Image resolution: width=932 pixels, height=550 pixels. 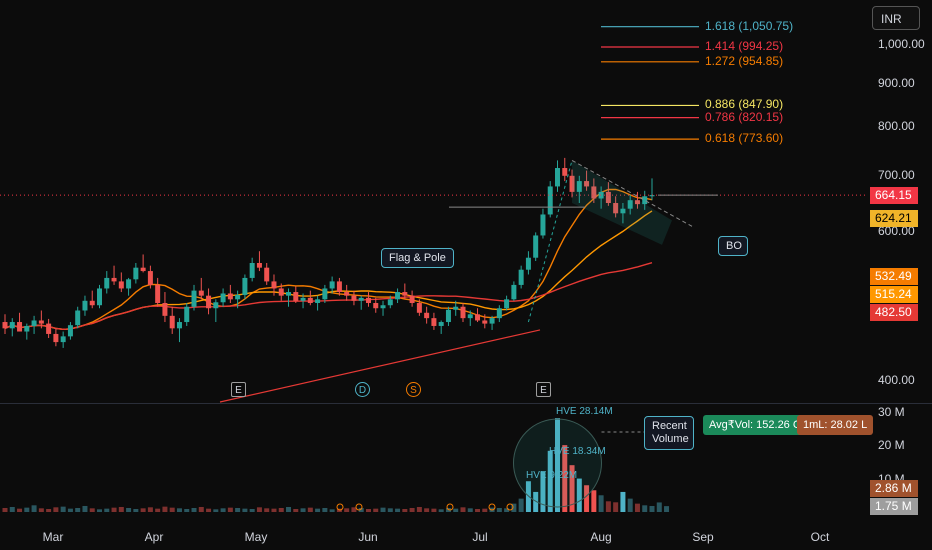 What do you see at coordinates (733, 246) in the screenshot?
I see `breakout-callout: BO` at bounding box center [733, 246].